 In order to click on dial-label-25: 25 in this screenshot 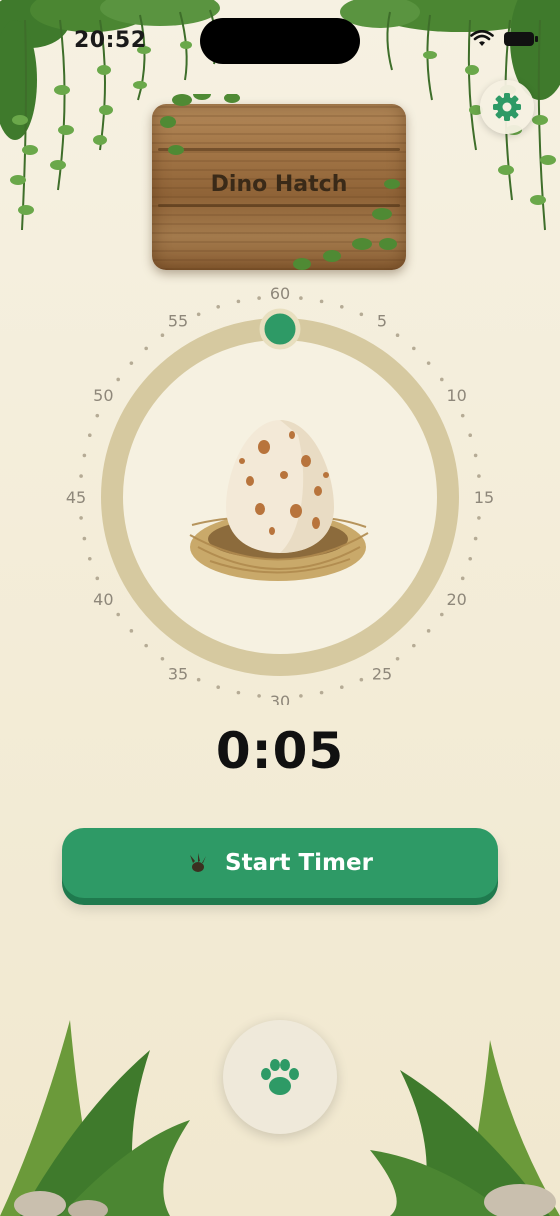, I will do `click(382, 674)`.